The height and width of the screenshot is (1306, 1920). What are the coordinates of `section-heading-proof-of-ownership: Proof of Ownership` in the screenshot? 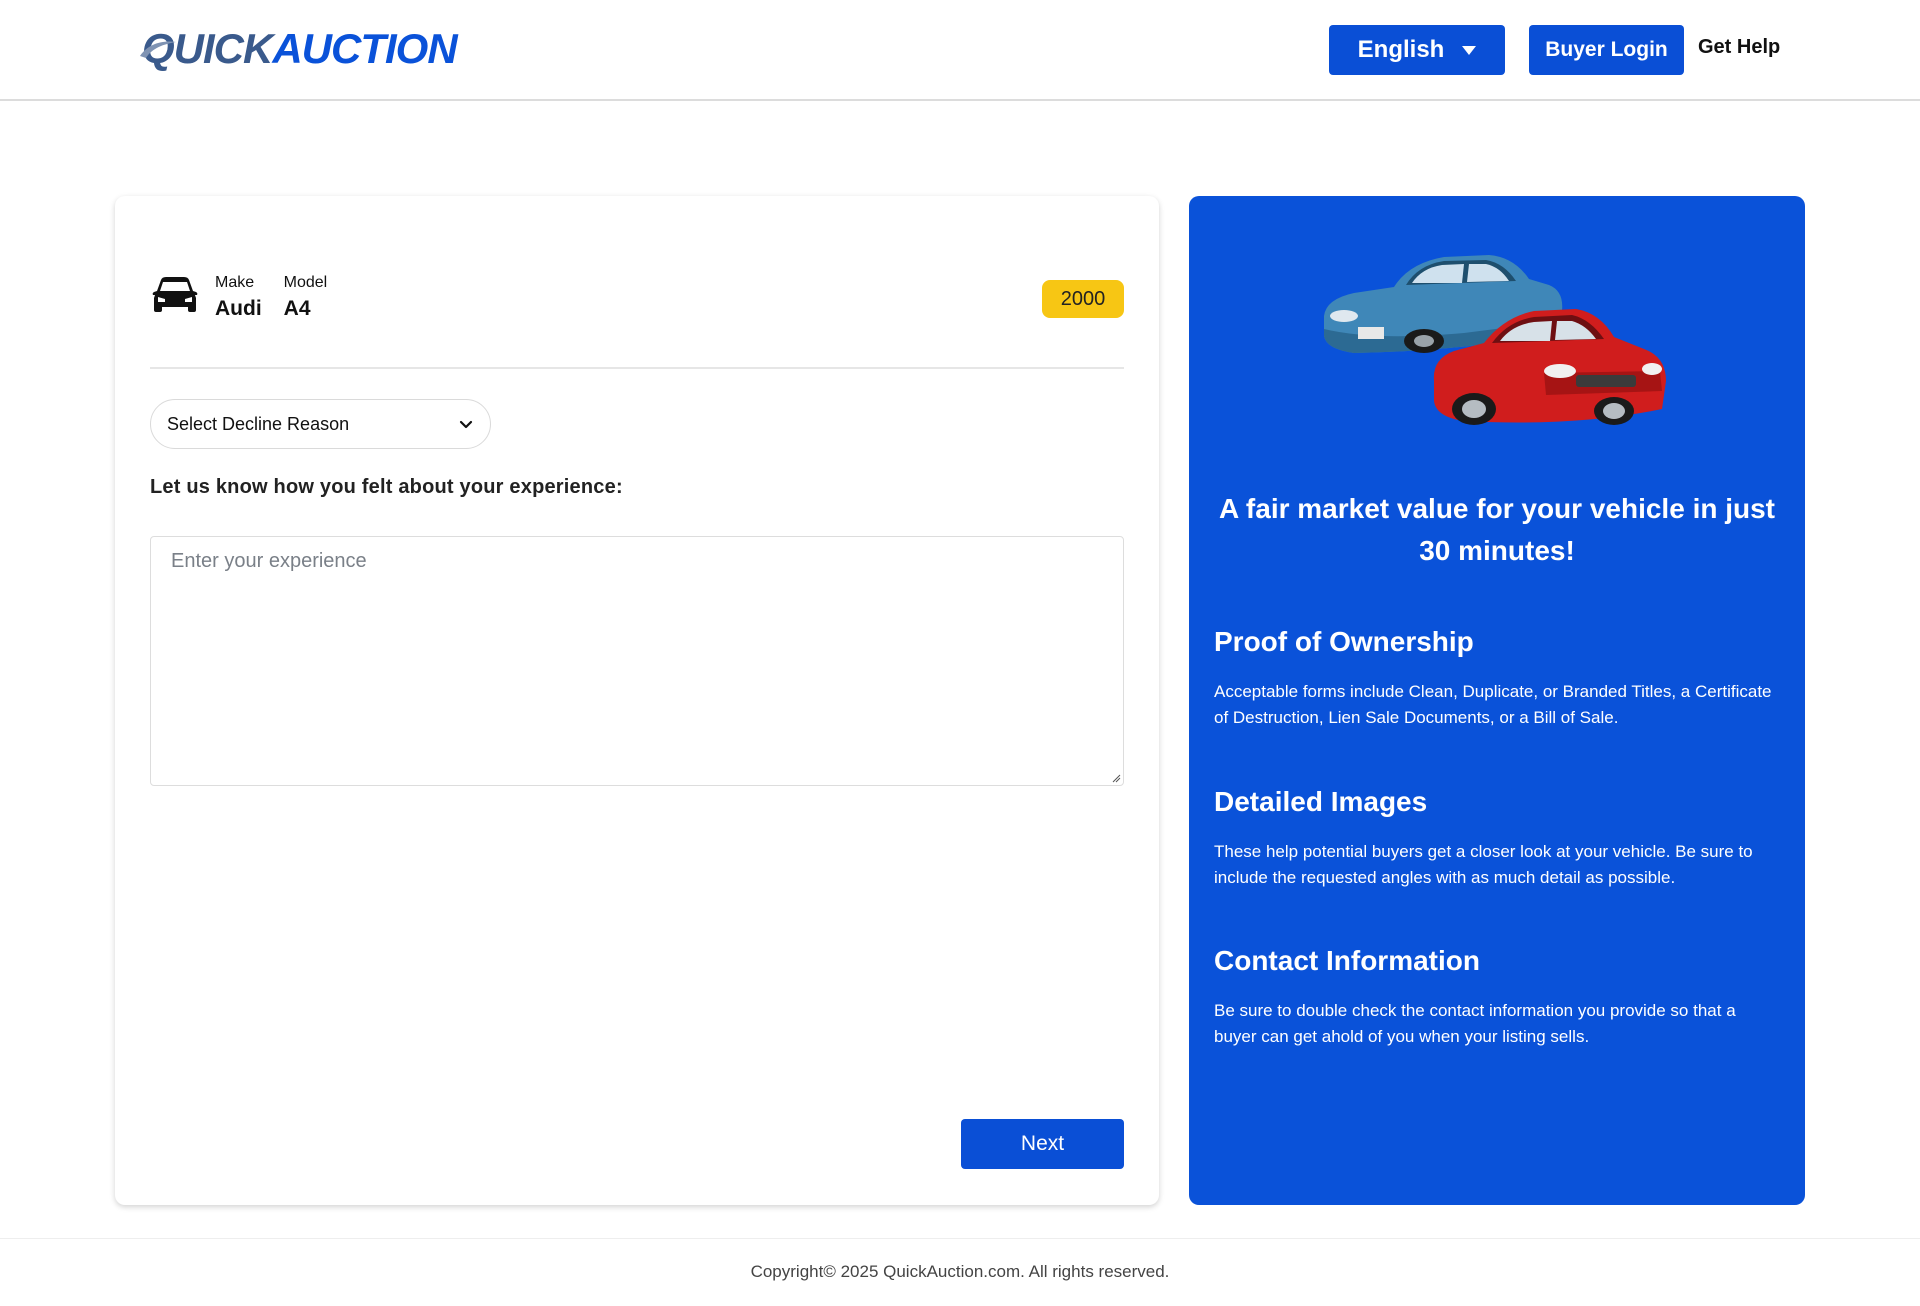 It's located at (1344, 641).